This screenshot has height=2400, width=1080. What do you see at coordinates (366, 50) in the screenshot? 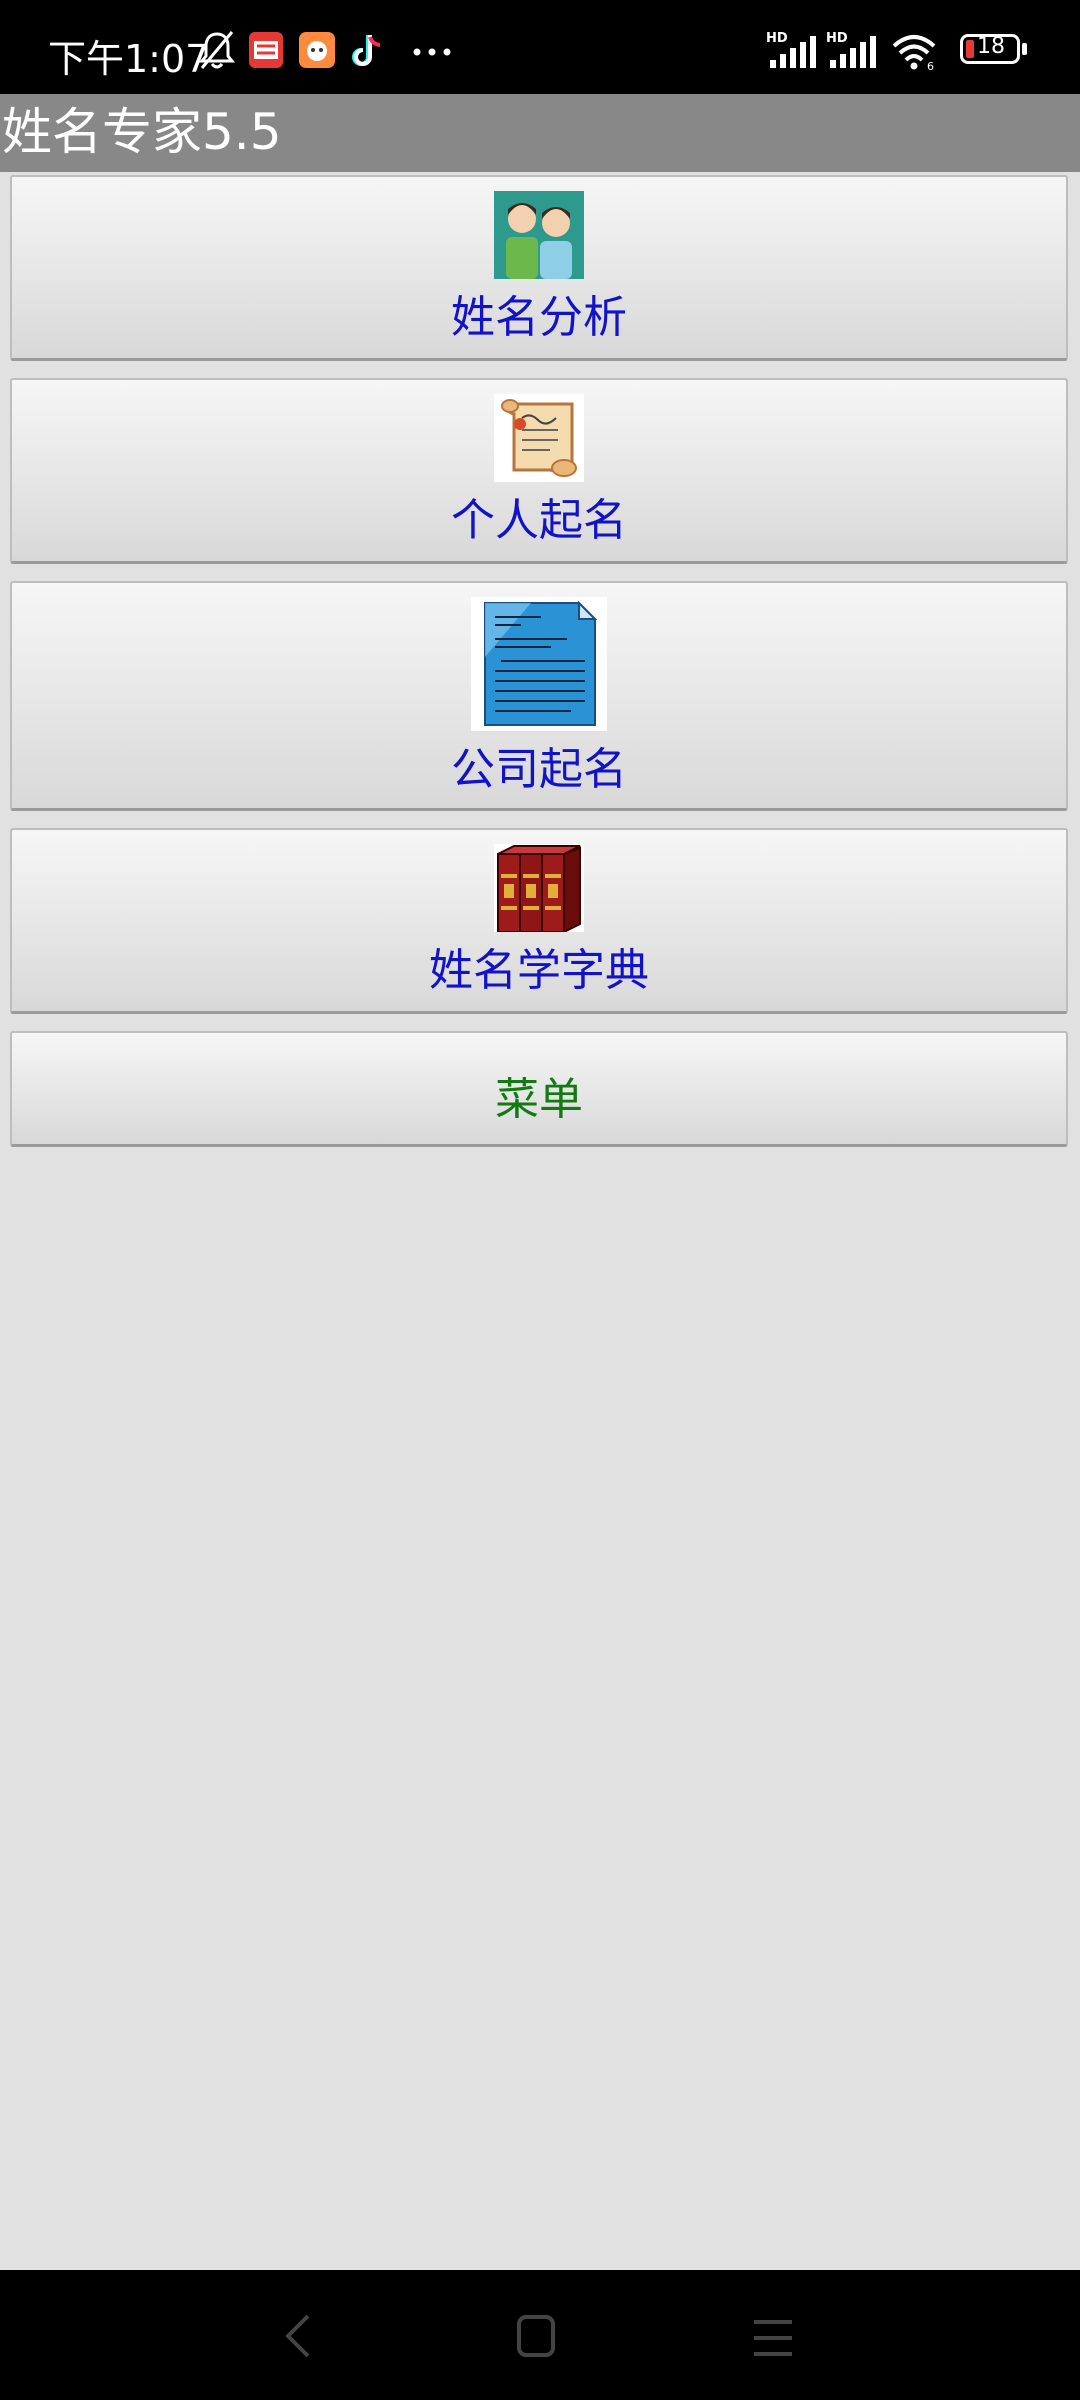
I see `tiktok-icon` at bounding box center [366, 50].